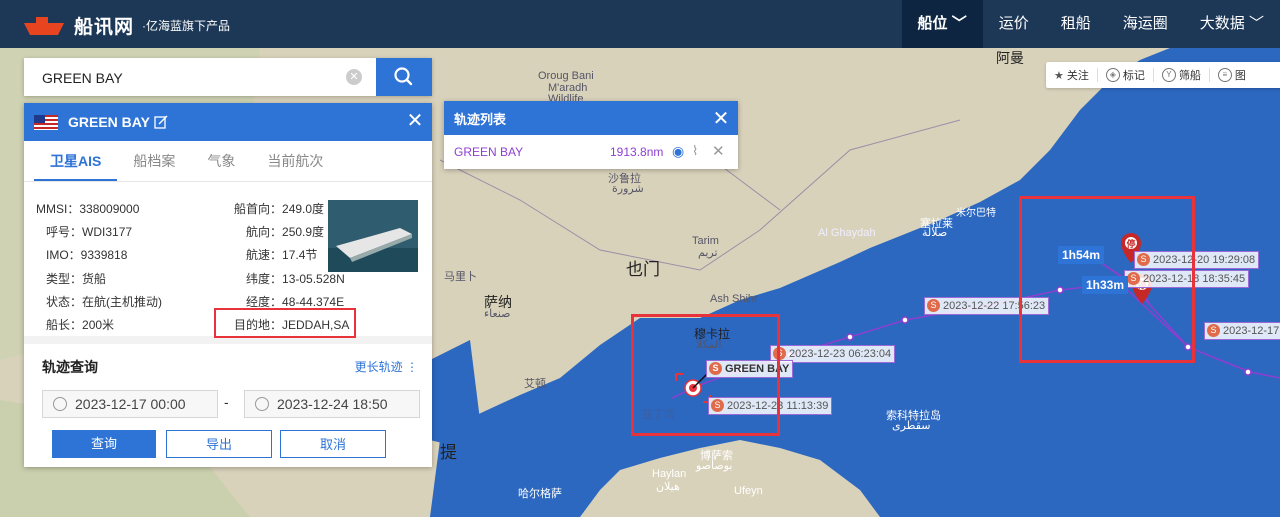  Describe the element at coordinates (386, 366) in the screenshot. I see `longer-track-link: 更长轨迹 ⋮` at that location.